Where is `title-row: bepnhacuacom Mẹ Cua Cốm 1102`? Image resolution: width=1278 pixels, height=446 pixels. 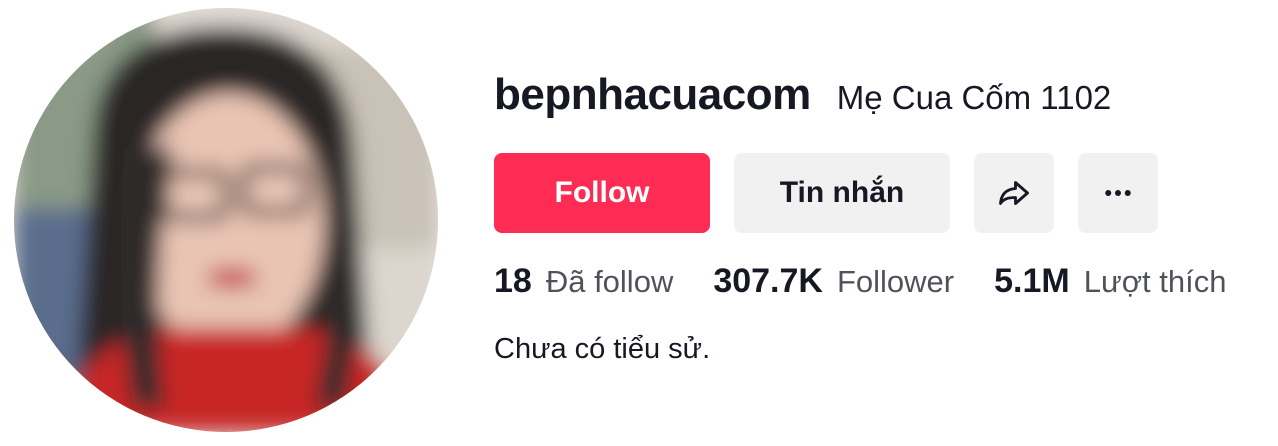 title-row: bepnhacuacom Mẹ Cua Cốm 1102 is located at coordinates (802, 95).